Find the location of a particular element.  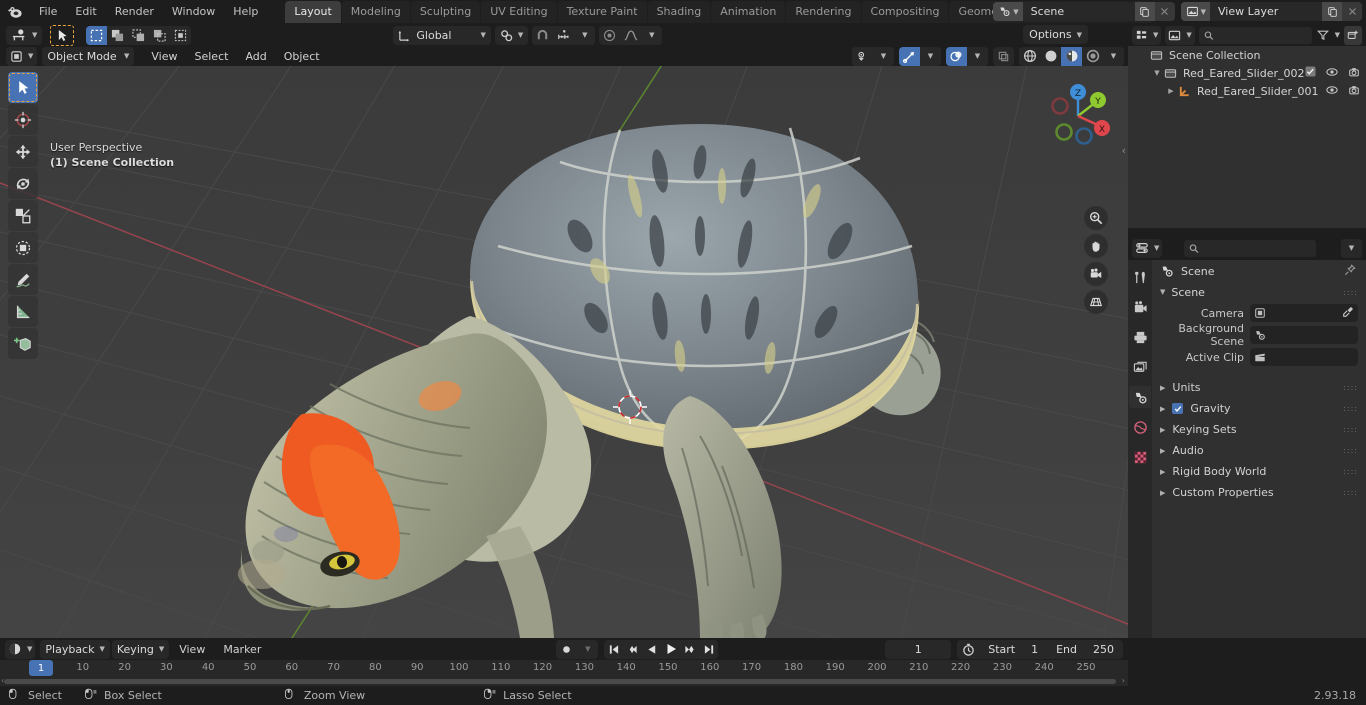

scene-panel-header: ▼ Scene :::: is located at coordinates (1259, 292).